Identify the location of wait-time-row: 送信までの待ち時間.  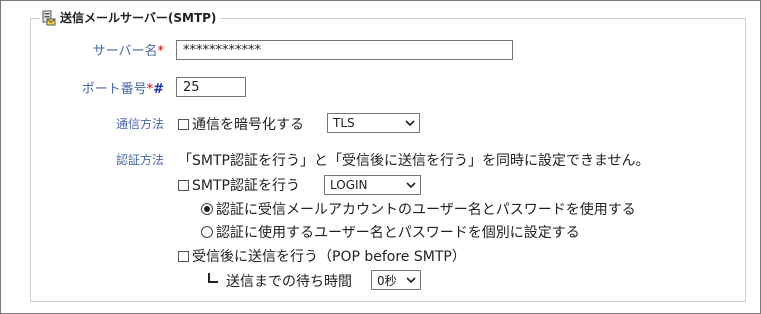
(280, 281).